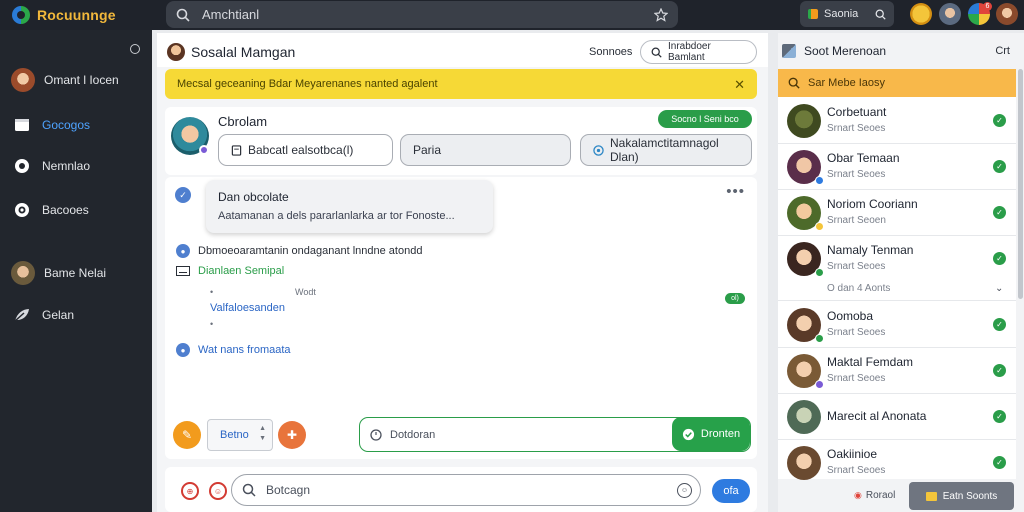  What do you see at coordinates (666, 150) in the screenshot?
I see `profile-field-3: Nakalamctitamnagol Dlan)` at bounding box center [666, 150].